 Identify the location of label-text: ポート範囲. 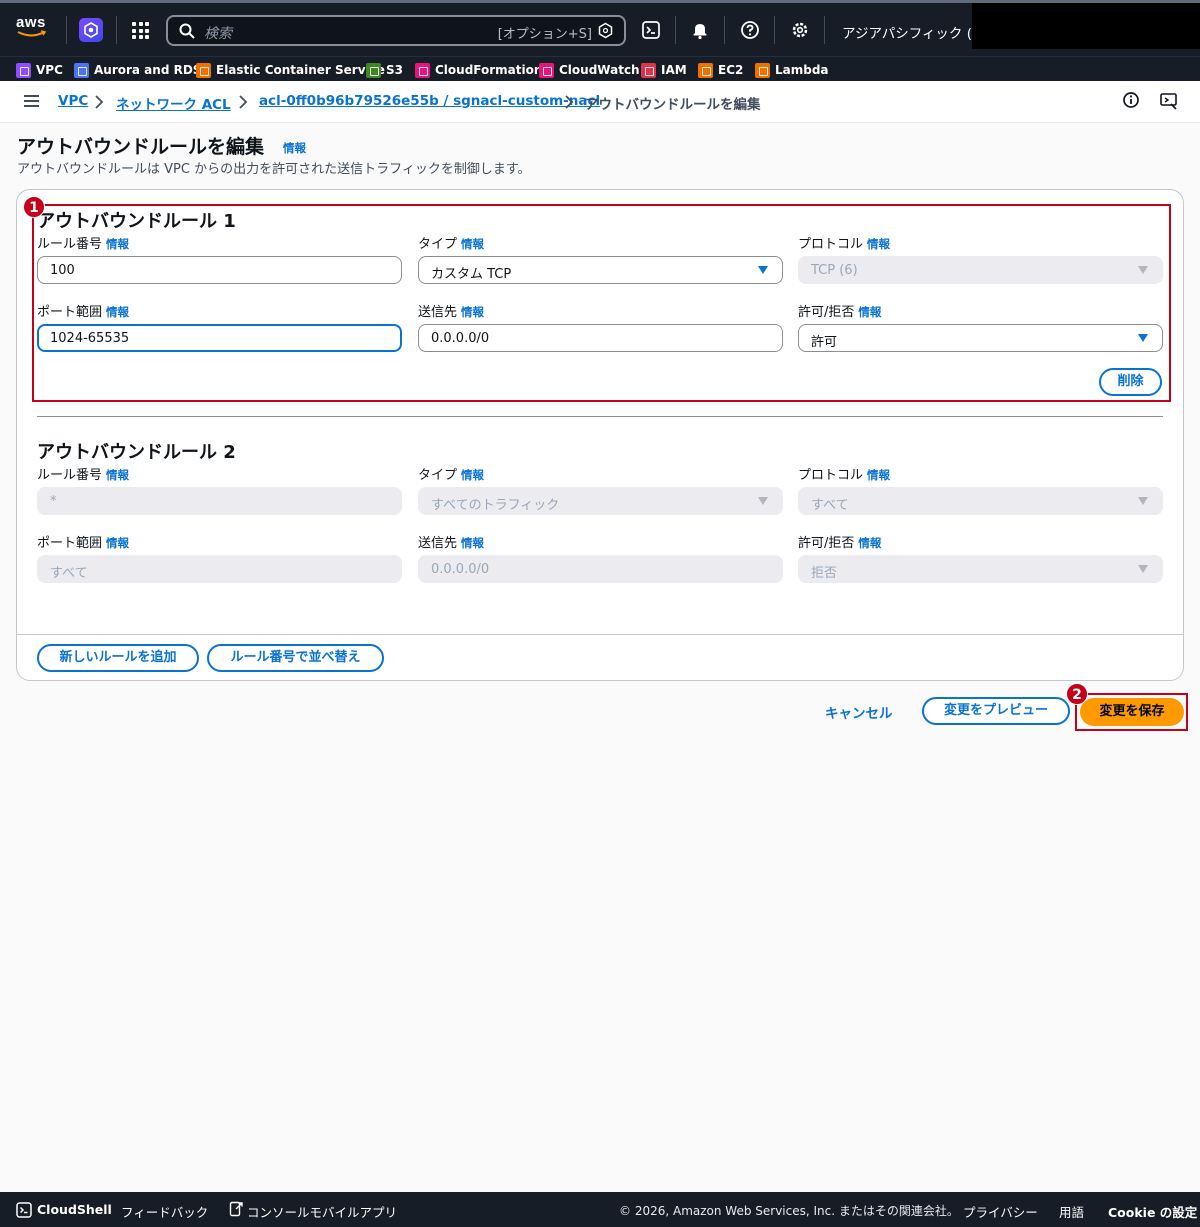
(70, 543).